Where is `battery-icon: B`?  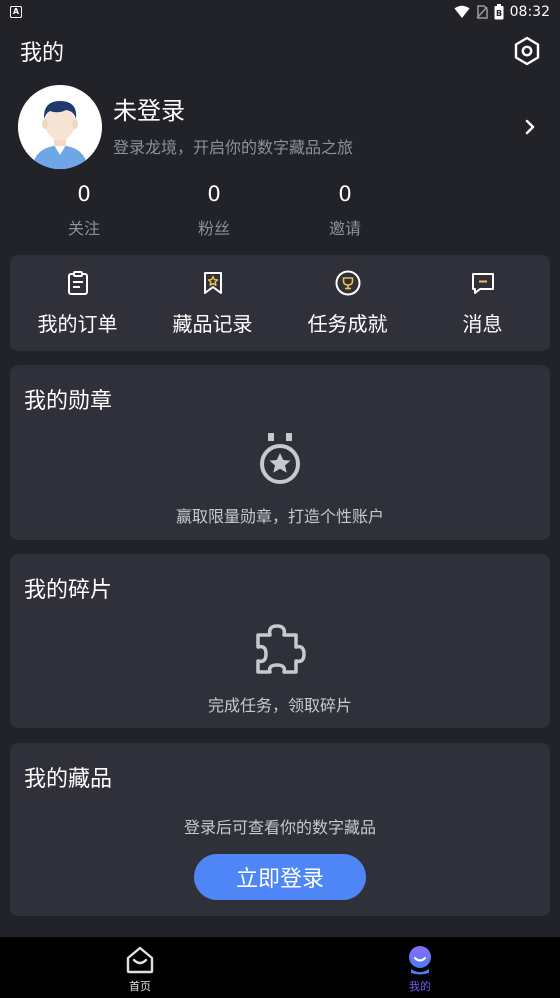
battery-icon: B is located at coordinates (499, 12).